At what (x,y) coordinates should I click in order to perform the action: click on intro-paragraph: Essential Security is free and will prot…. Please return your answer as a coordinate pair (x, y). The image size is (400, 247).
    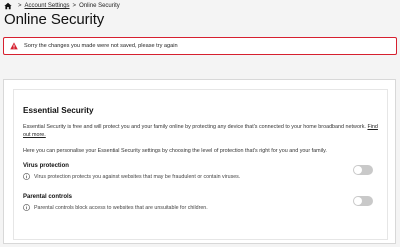
    Looking at the image, I should click on (194, 127).